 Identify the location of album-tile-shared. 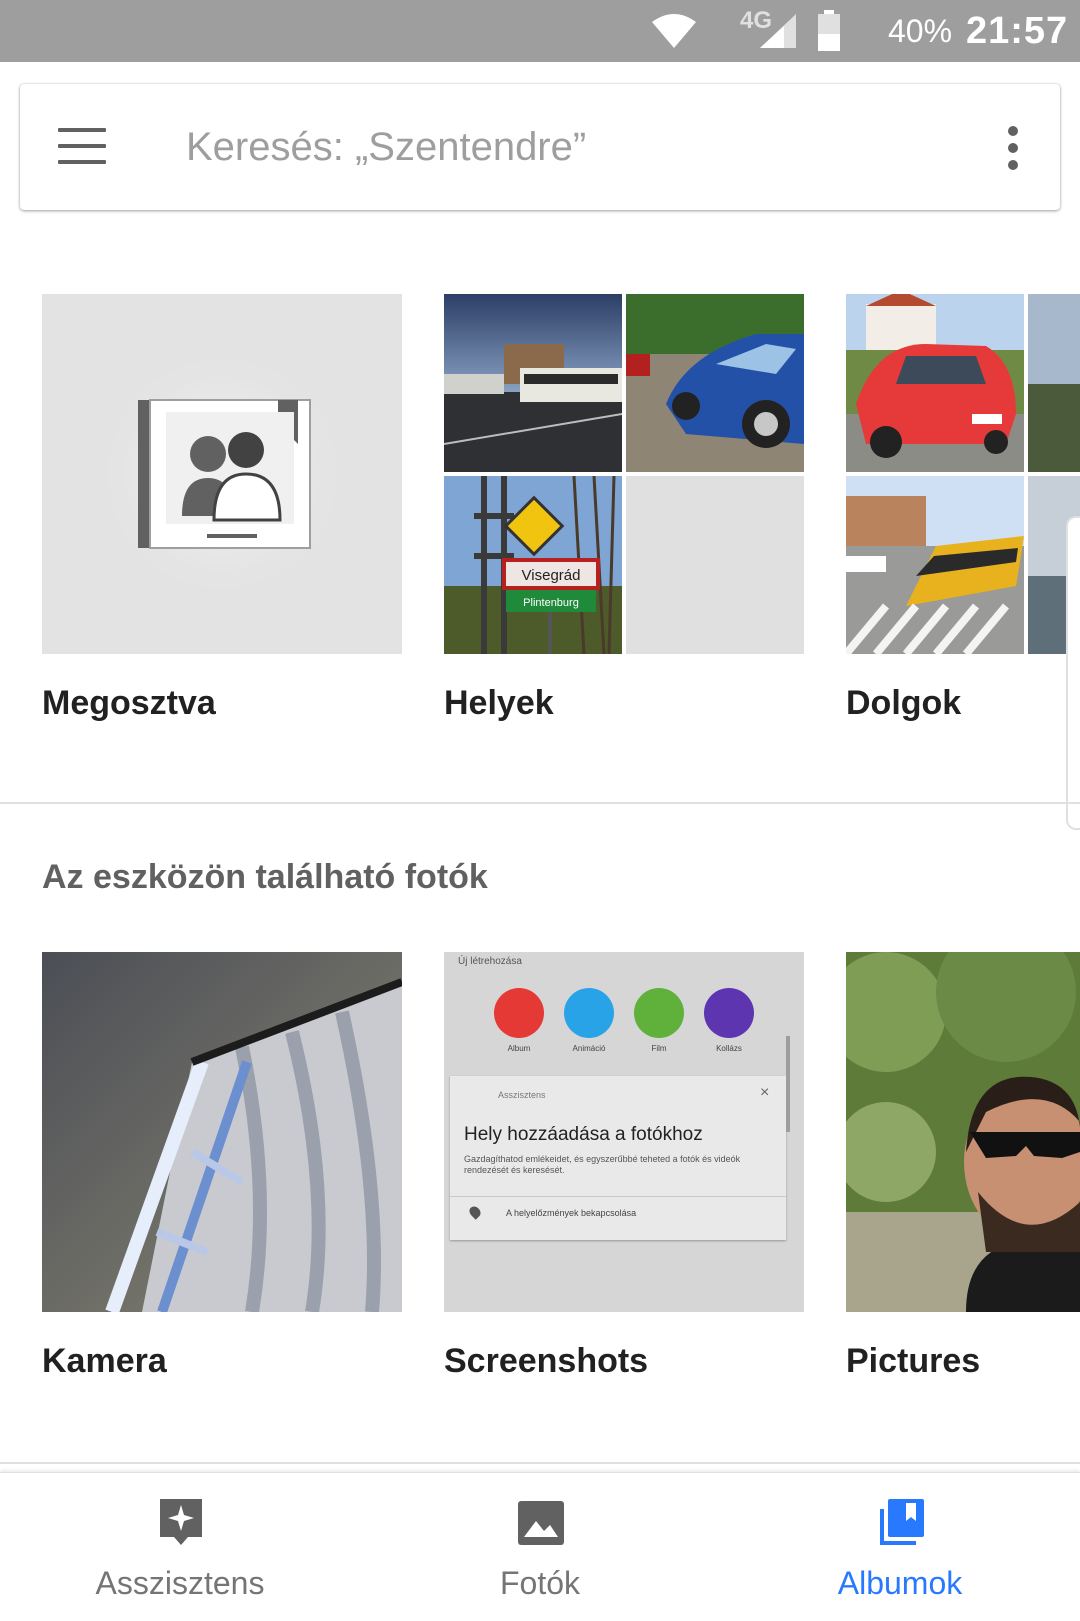
(222, 474).